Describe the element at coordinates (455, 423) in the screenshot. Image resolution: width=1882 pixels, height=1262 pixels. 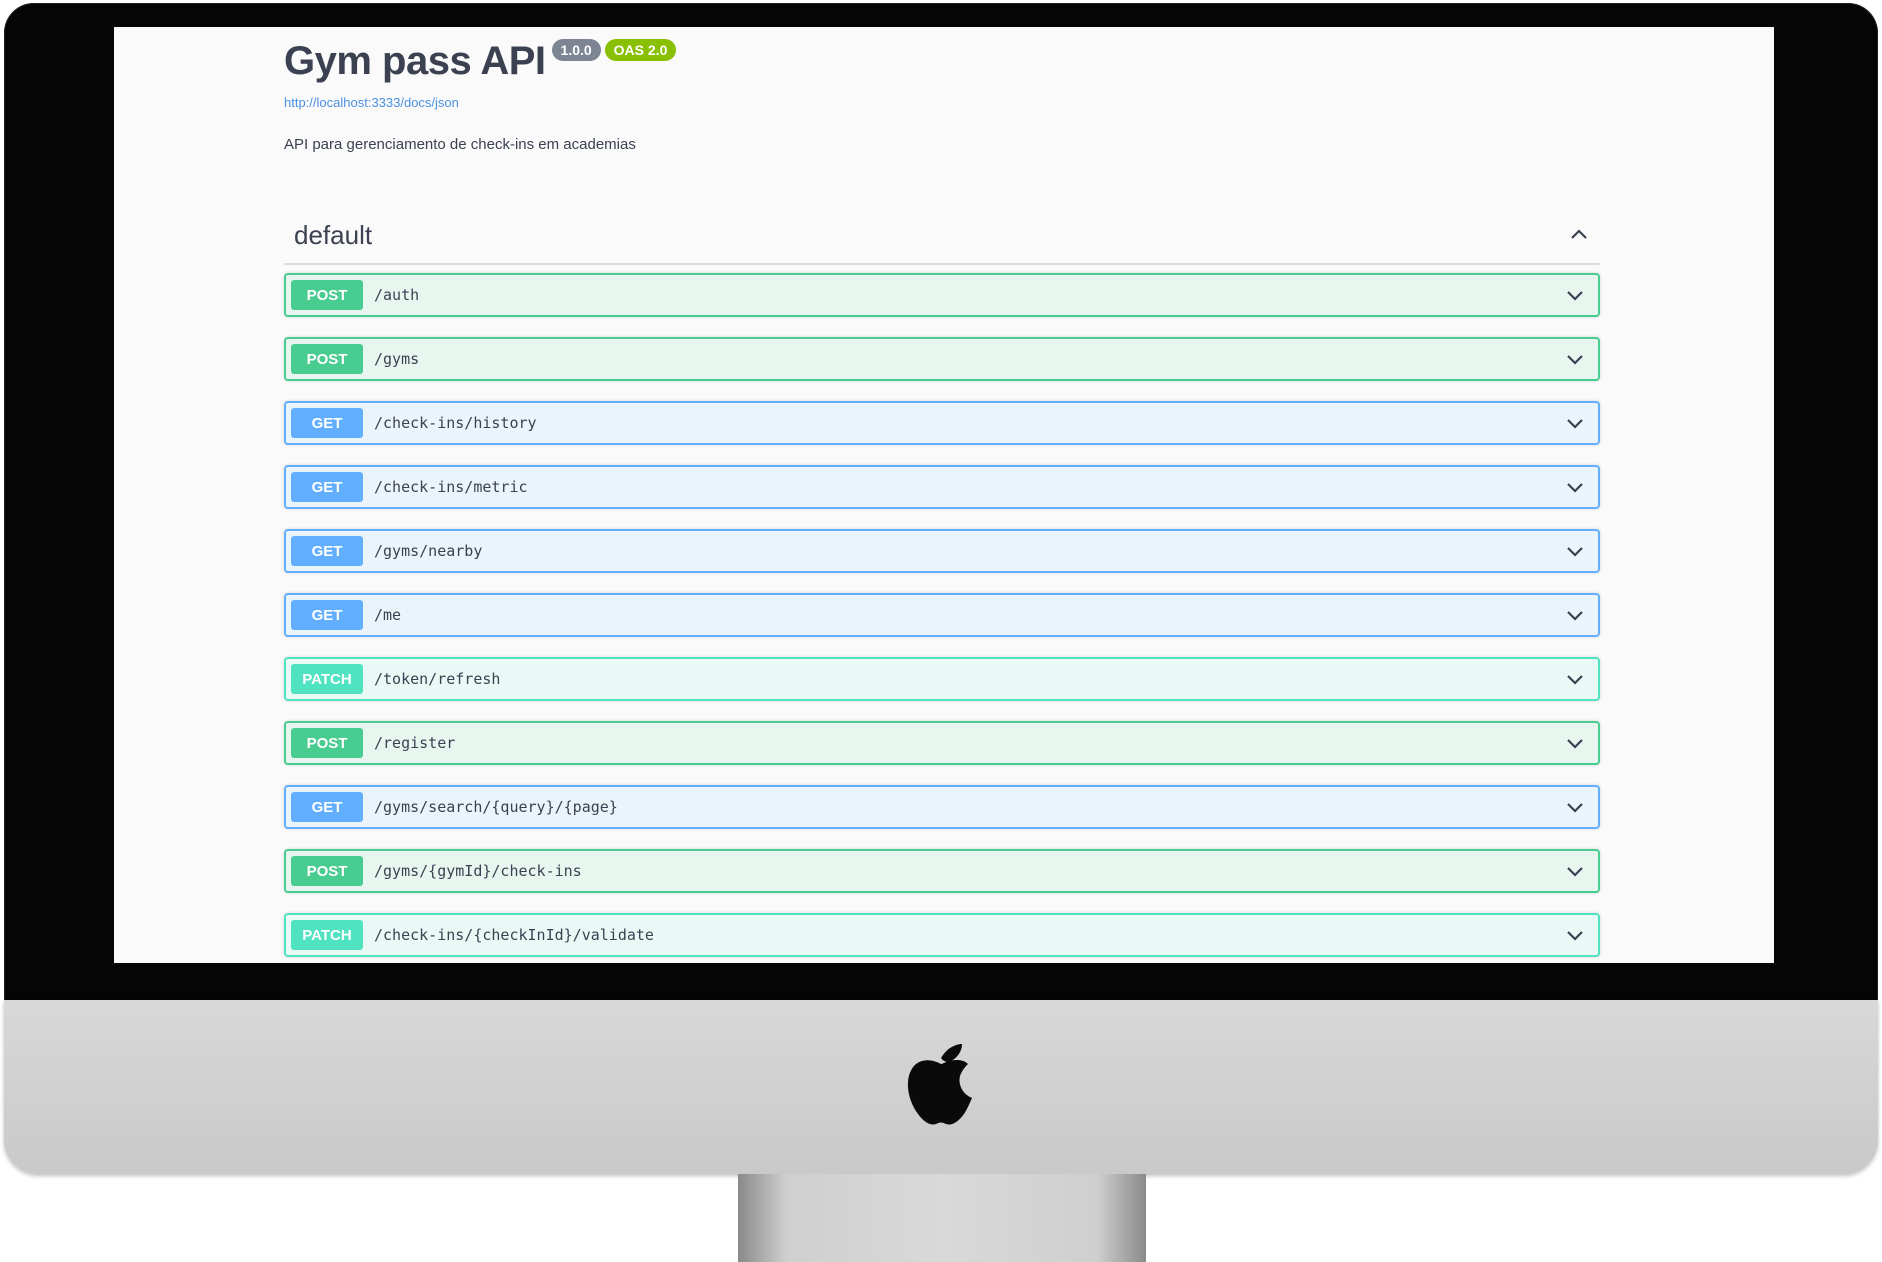
I see `operation-path: /check-ins/history` at that location.